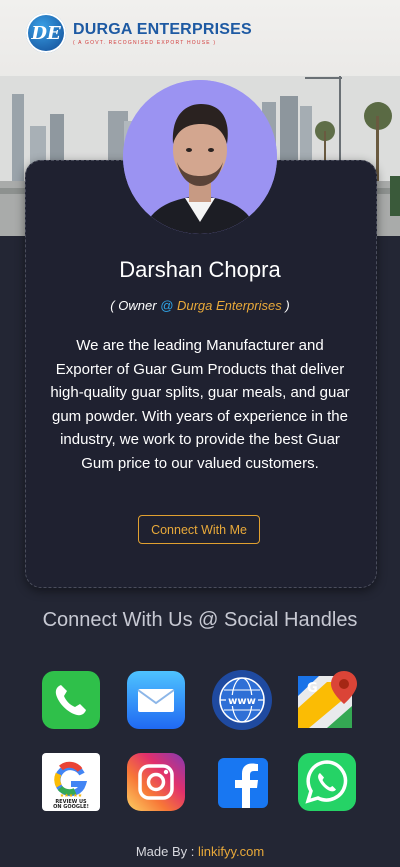 This screenshot has height=867, width=400. What do you see at coordinates (71, 782) in the screenshot?
I see `google-review-icon: ★★★★★ REVIEW US ON GOOGLE!` at bounding box center [71, 782].